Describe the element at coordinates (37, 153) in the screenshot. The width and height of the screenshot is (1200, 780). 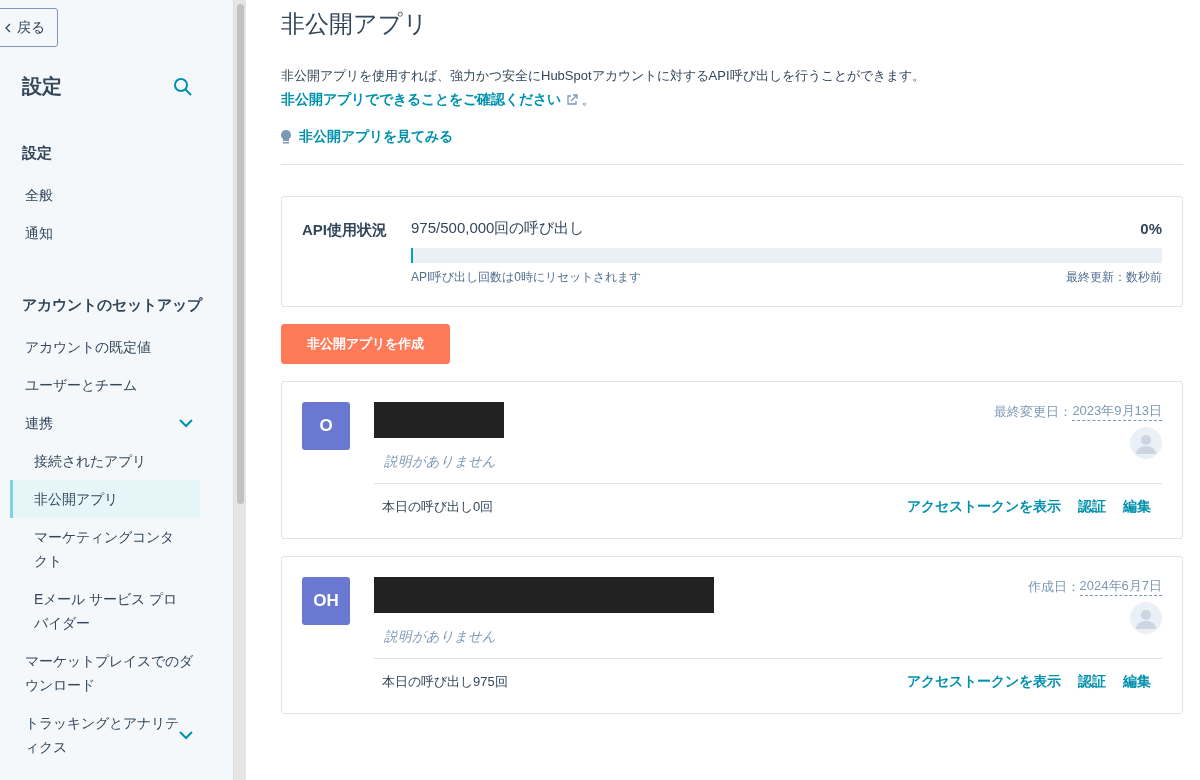
I see `sidebar-heading: 設定` at that location.